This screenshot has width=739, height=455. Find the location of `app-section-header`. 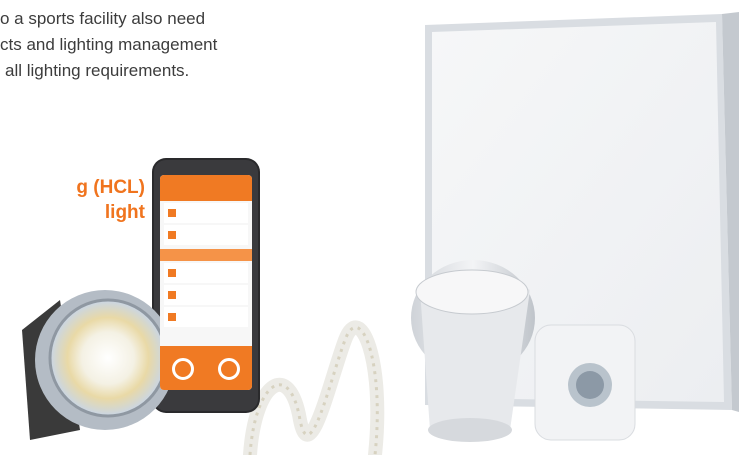

app-section-header is located at coordinates (206, 255).